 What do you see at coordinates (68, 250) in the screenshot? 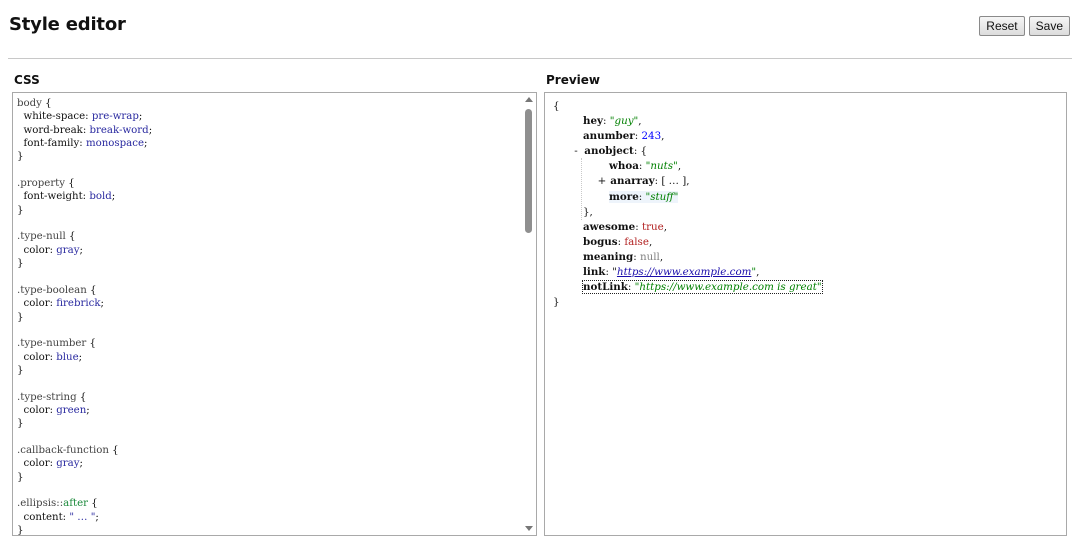
I see `css-token: gray` at bounding box center [68, 250].